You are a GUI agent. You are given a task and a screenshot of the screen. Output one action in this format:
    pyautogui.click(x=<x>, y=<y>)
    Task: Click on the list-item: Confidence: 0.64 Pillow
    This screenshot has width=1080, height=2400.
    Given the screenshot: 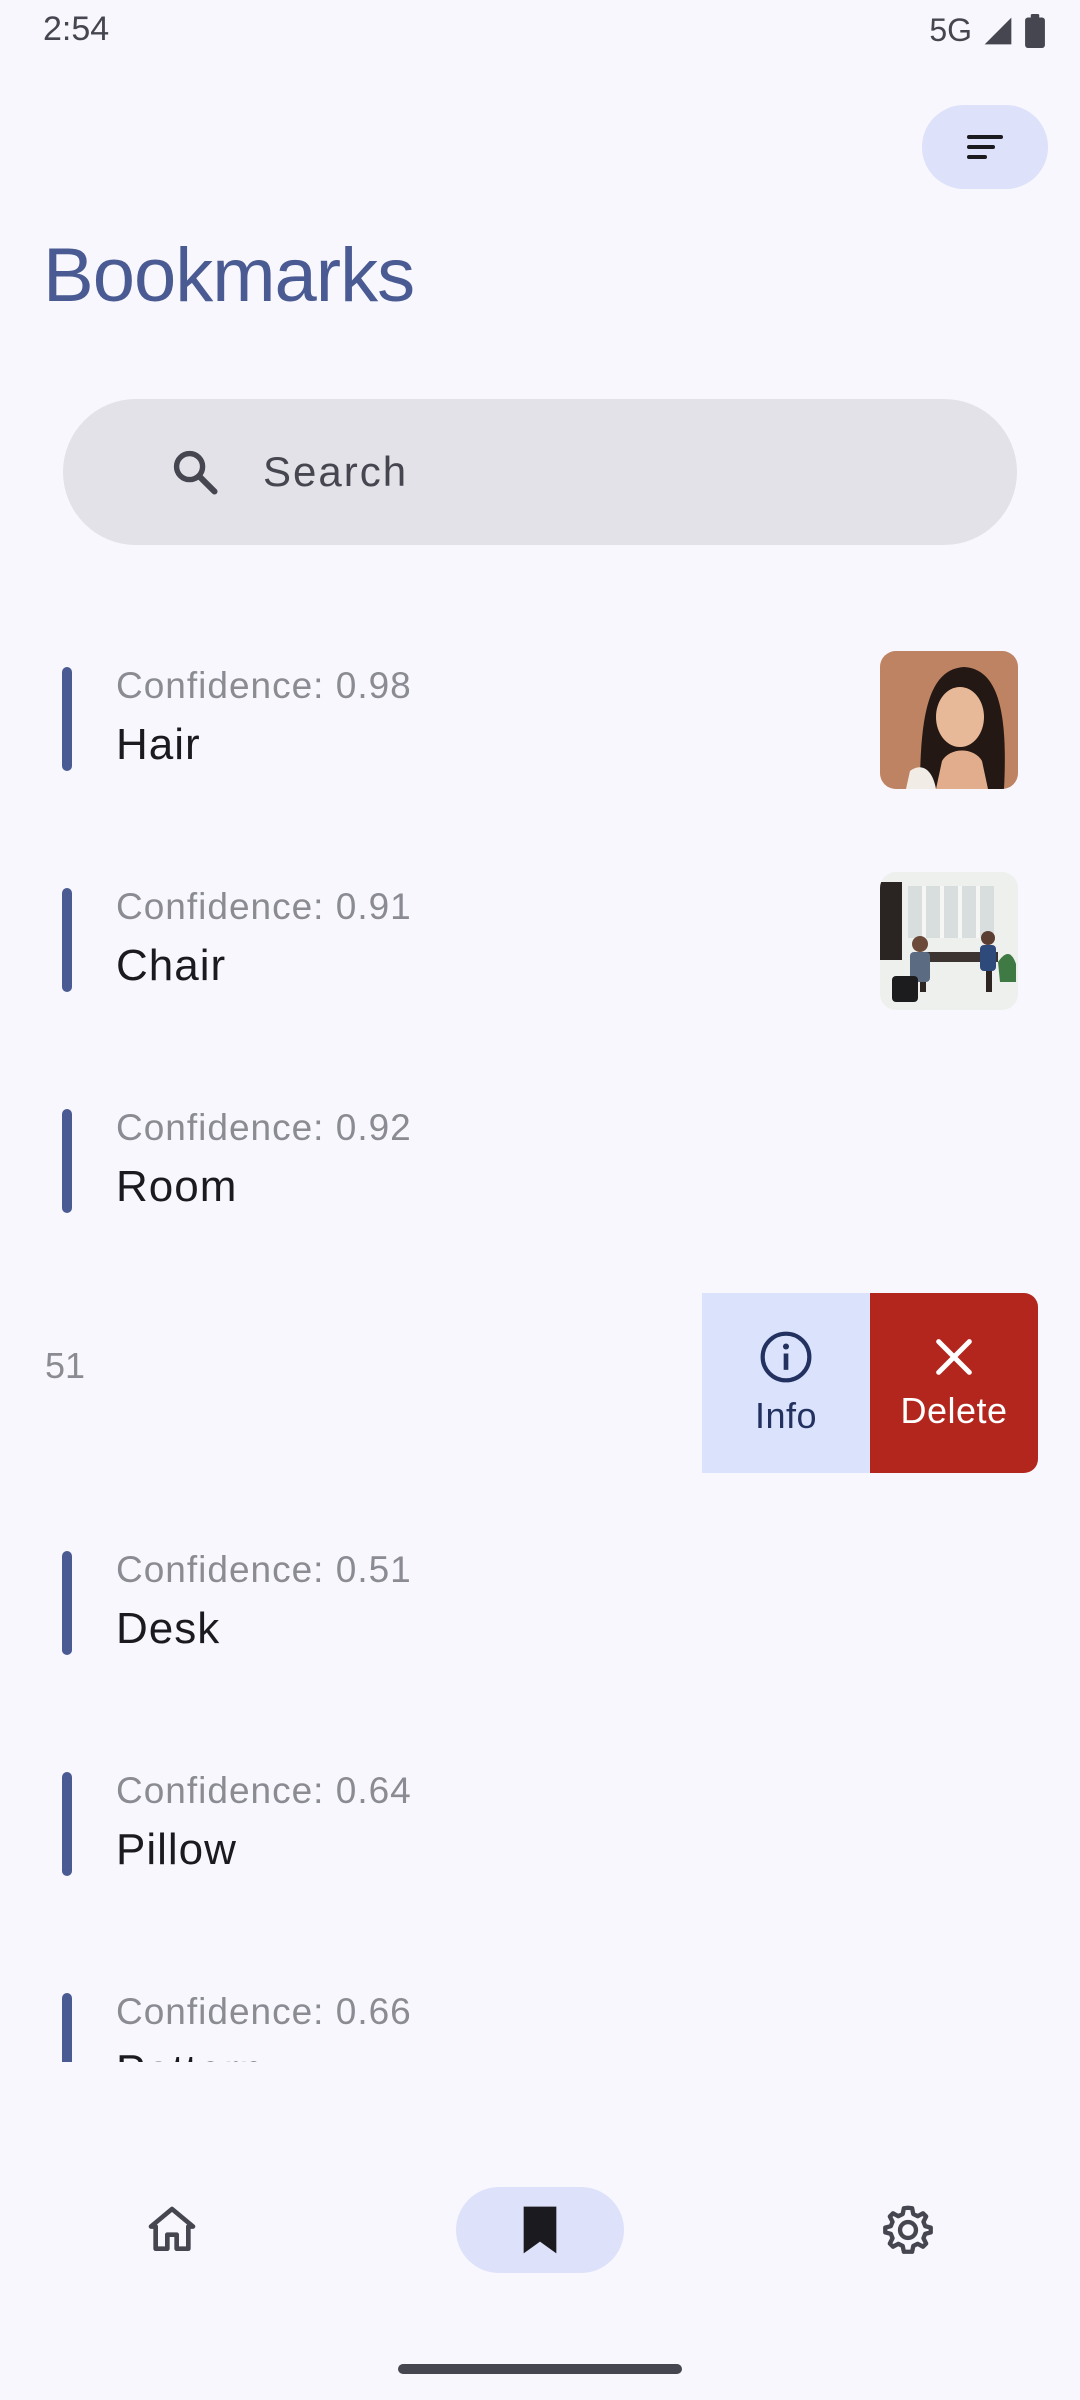 What is the action you would take?
    pyautogui.click(x=540, y=1835)
    